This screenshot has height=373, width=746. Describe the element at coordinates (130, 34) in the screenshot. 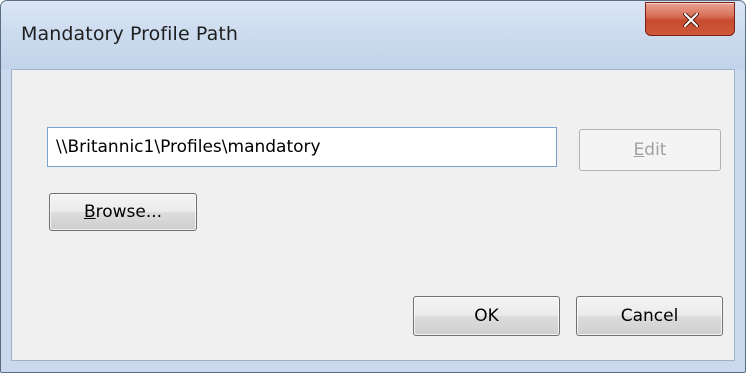

I see `window-title: Mandatory Profile Path` at that location.